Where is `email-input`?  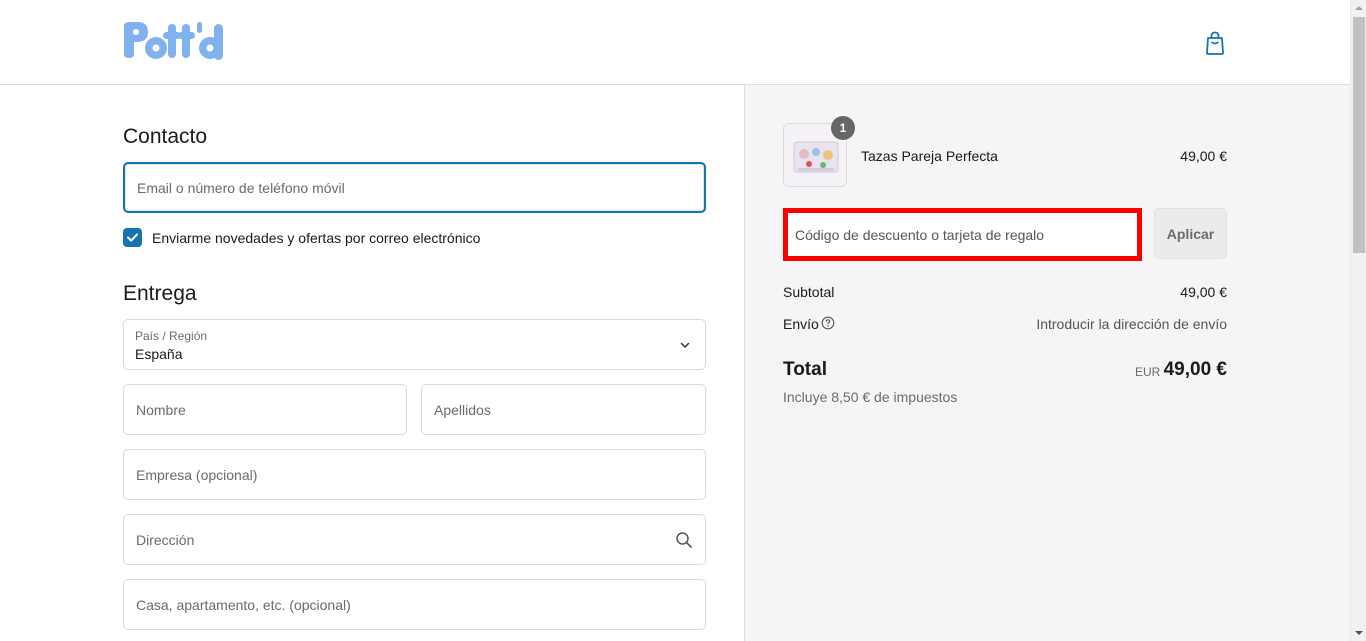
email-input is located at coordinates (414, 187).